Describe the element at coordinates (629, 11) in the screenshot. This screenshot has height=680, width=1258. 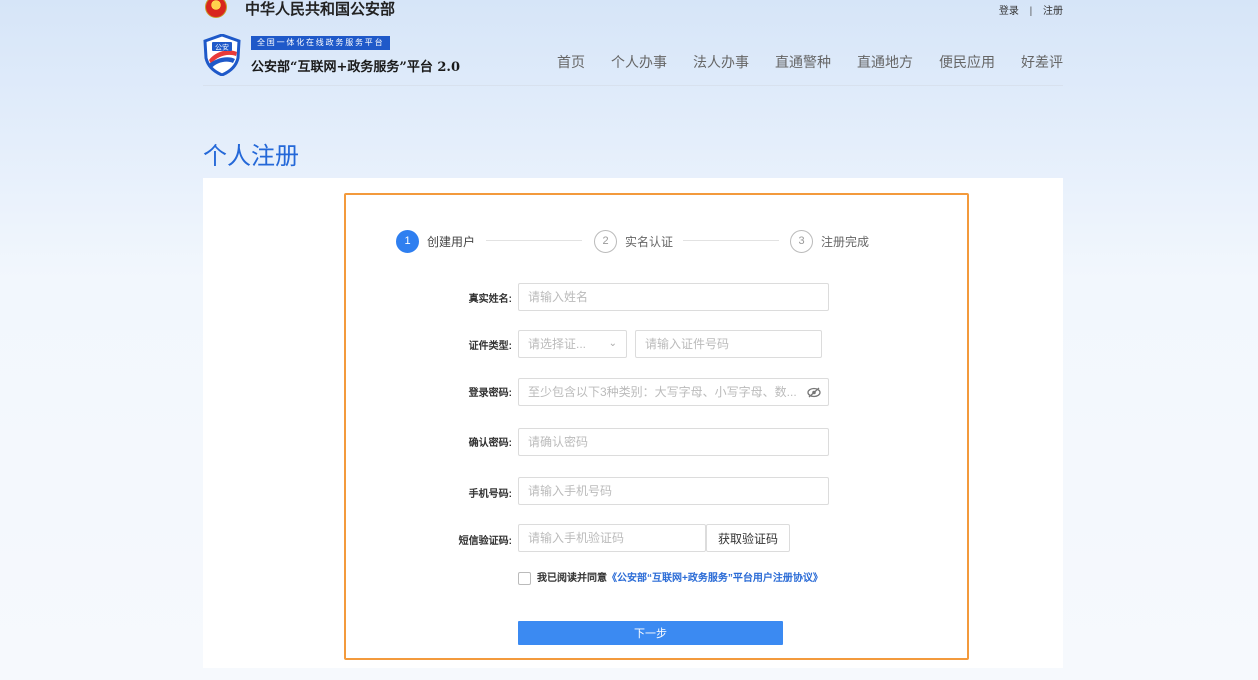
I see `top-bar: 中华人民共和国公安部 登录 | 注册` at that location.